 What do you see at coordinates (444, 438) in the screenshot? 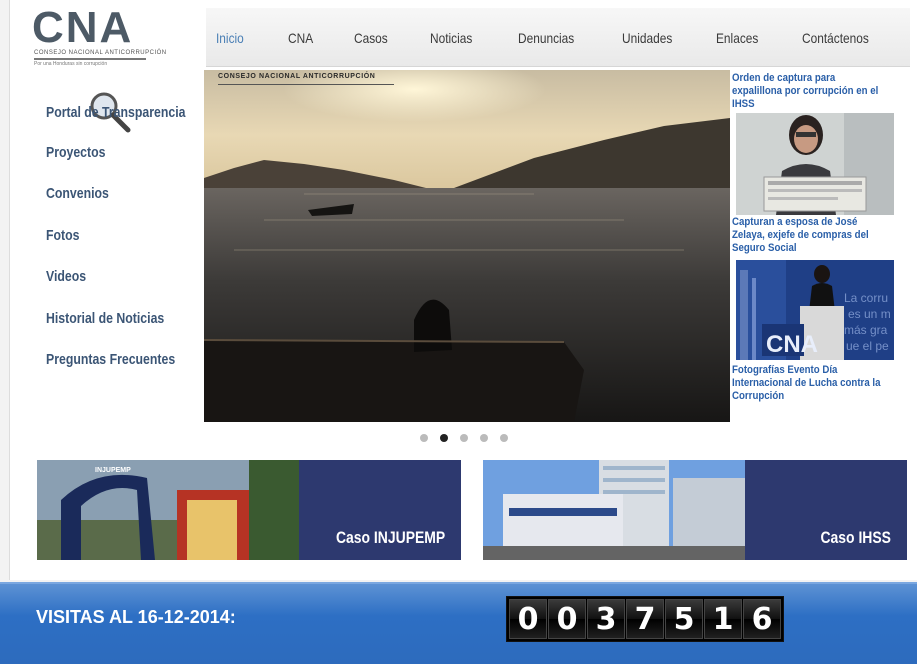
I see `slider-dot-2-active` at bounding box center [444, 438].